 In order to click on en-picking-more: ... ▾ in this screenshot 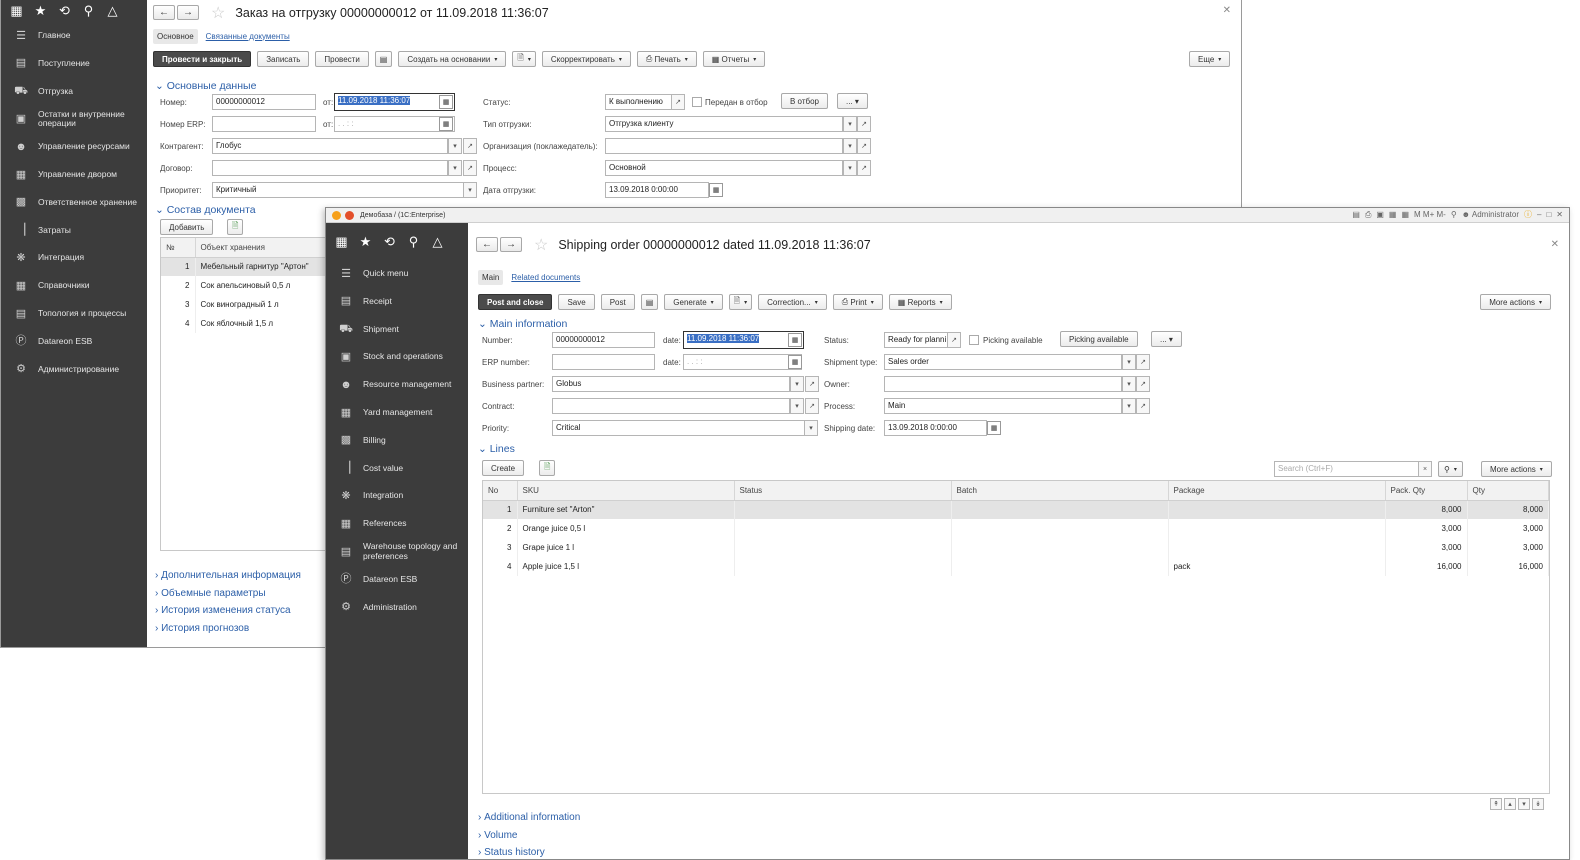, I will do `click(1166, 339)`.